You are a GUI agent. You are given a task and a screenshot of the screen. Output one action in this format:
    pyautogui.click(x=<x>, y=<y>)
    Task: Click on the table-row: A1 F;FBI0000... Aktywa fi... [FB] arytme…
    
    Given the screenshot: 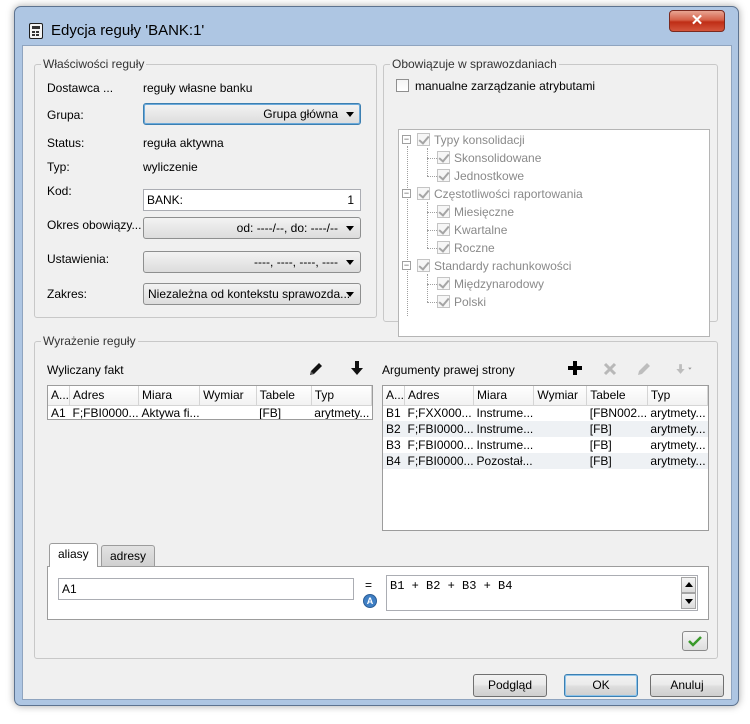 What is the action you would take?
    pyautogui.click(x=210, y=412)
    